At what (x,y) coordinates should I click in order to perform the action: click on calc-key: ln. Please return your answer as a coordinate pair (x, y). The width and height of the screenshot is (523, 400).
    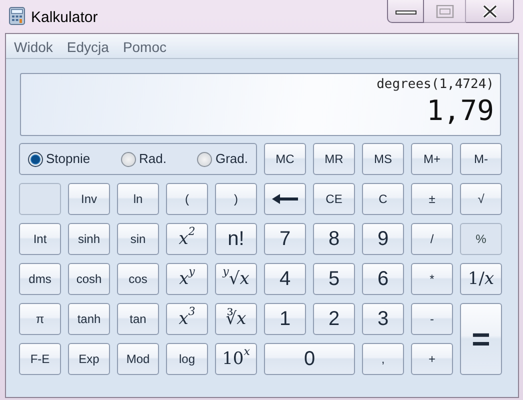
    Looking at the image, I should click on (138, 199).